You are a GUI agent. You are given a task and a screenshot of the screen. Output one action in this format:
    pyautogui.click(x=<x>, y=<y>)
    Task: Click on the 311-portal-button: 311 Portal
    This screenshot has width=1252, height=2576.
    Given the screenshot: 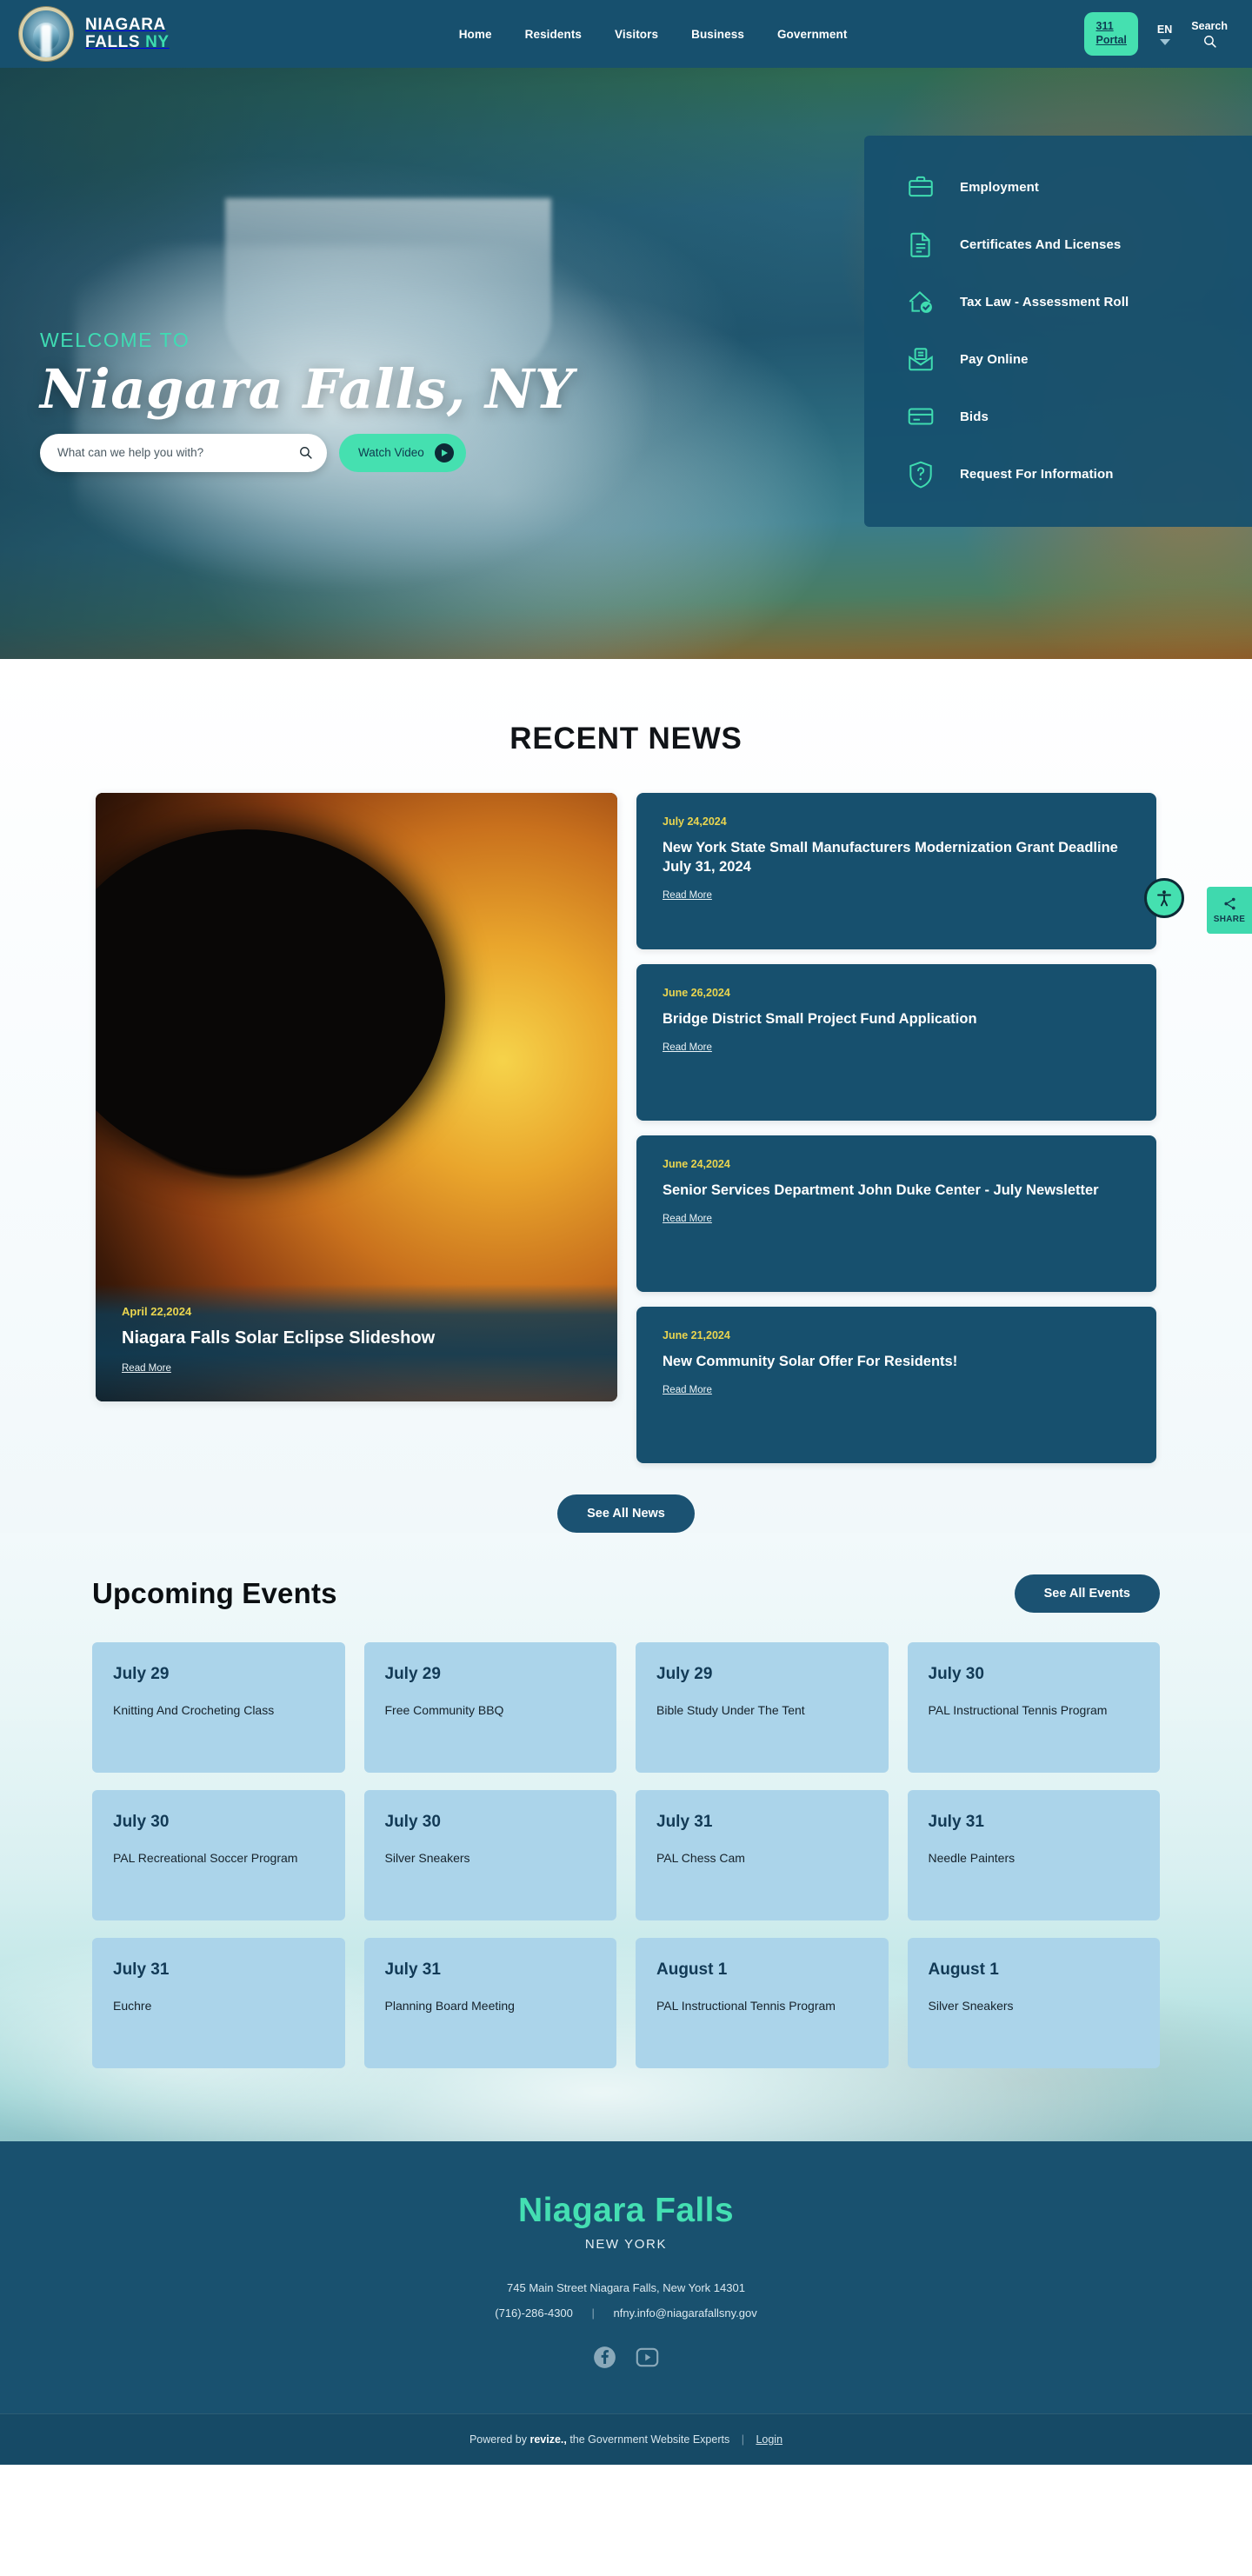 What is the action you would take?
    pyautogui.click(x=1111, y=34)
    